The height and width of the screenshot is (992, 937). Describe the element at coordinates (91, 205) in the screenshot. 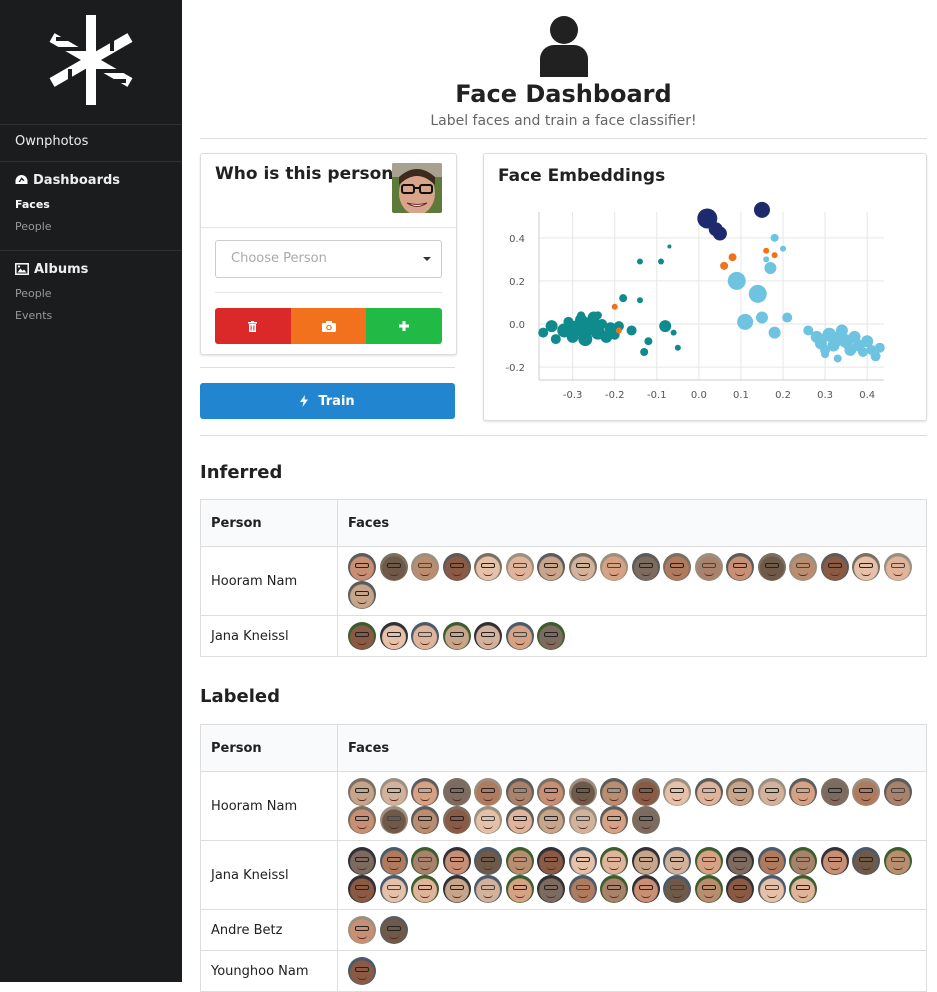

I see `sidebar-item-faces: Faces` at that location.